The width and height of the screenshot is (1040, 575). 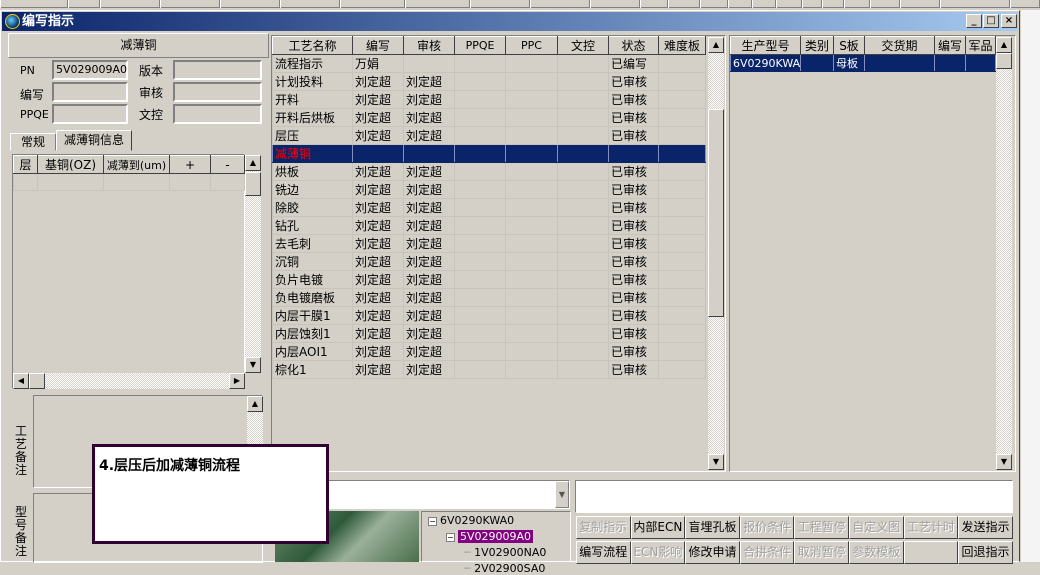 I want to click on scroll-right-arrow-icon: ▶, so click(x=237, y=381).